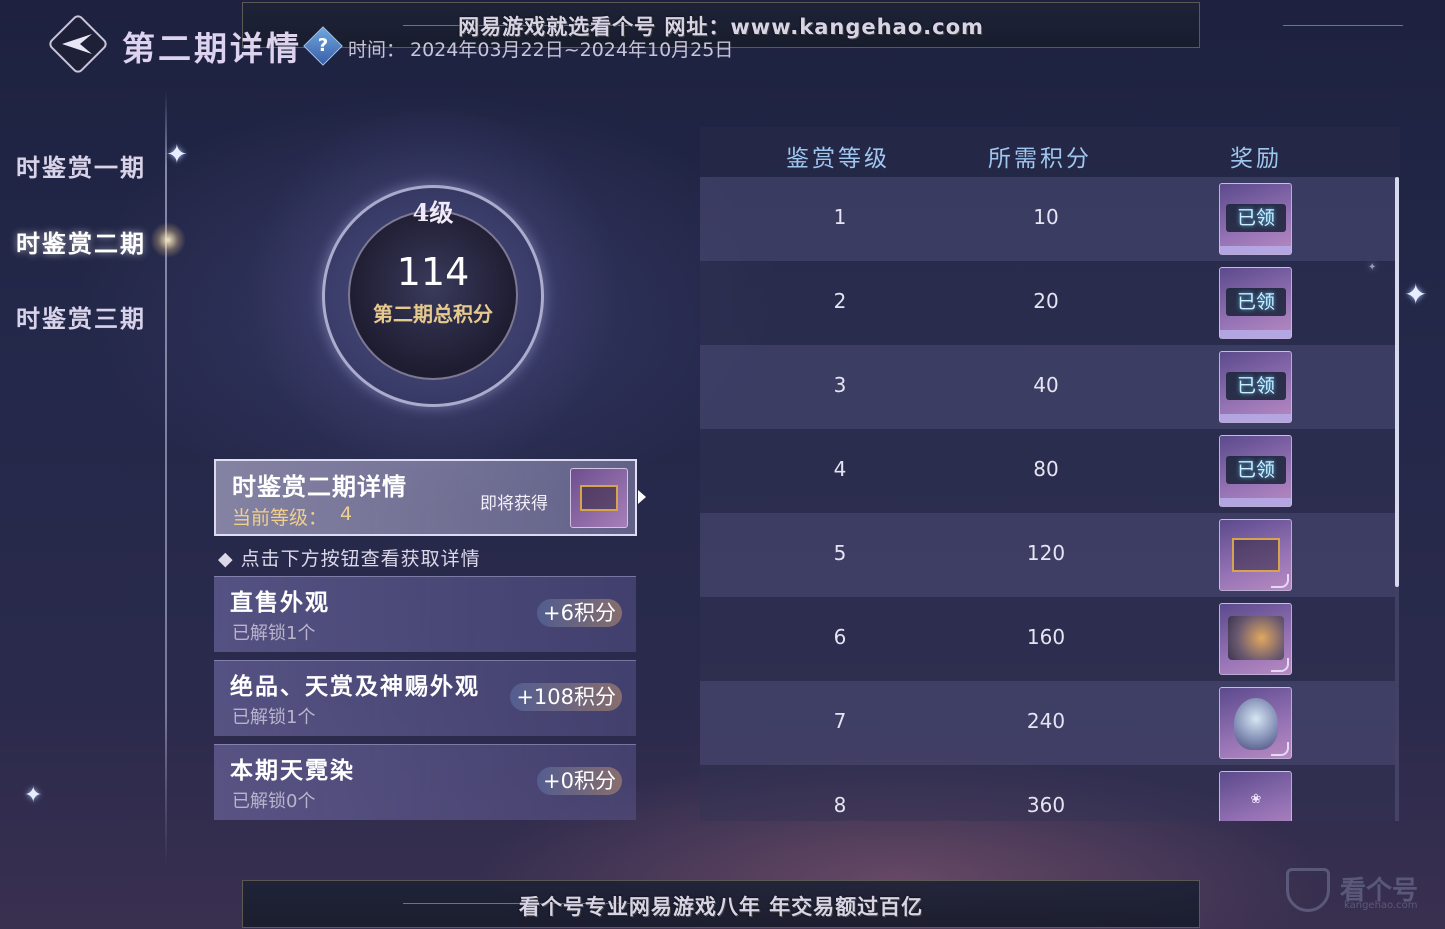 Image resolution: width=1445 pixels, height=929 pixels. I want to click on row-points: 360, so click(1046, 805).